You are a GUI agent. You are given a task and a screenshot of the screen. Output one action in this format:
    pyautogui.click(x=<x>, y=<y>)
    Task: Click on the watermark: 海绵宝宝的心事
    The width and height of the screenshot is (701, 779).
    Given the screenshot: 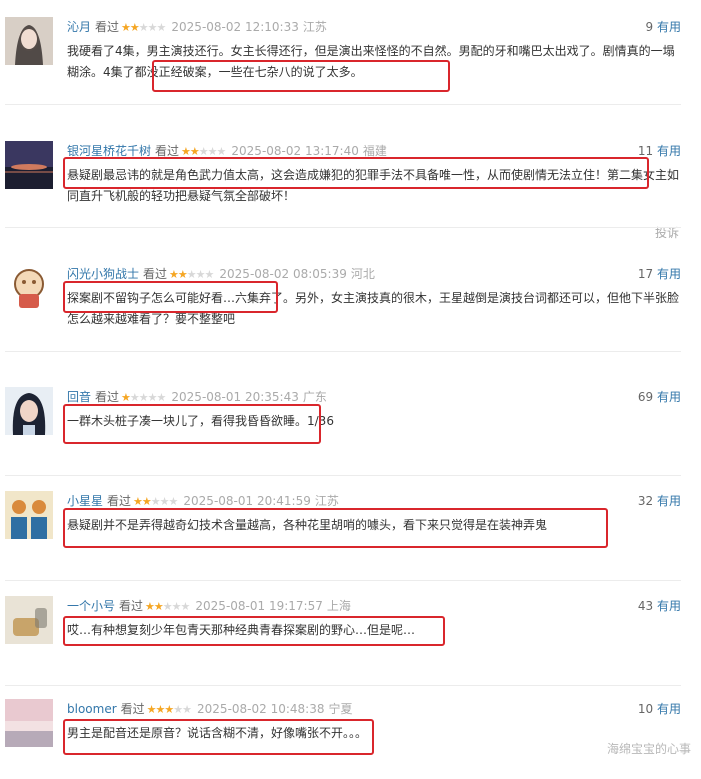 What is the action you would take?
    pyautogui.click(x=648, y=749)
    